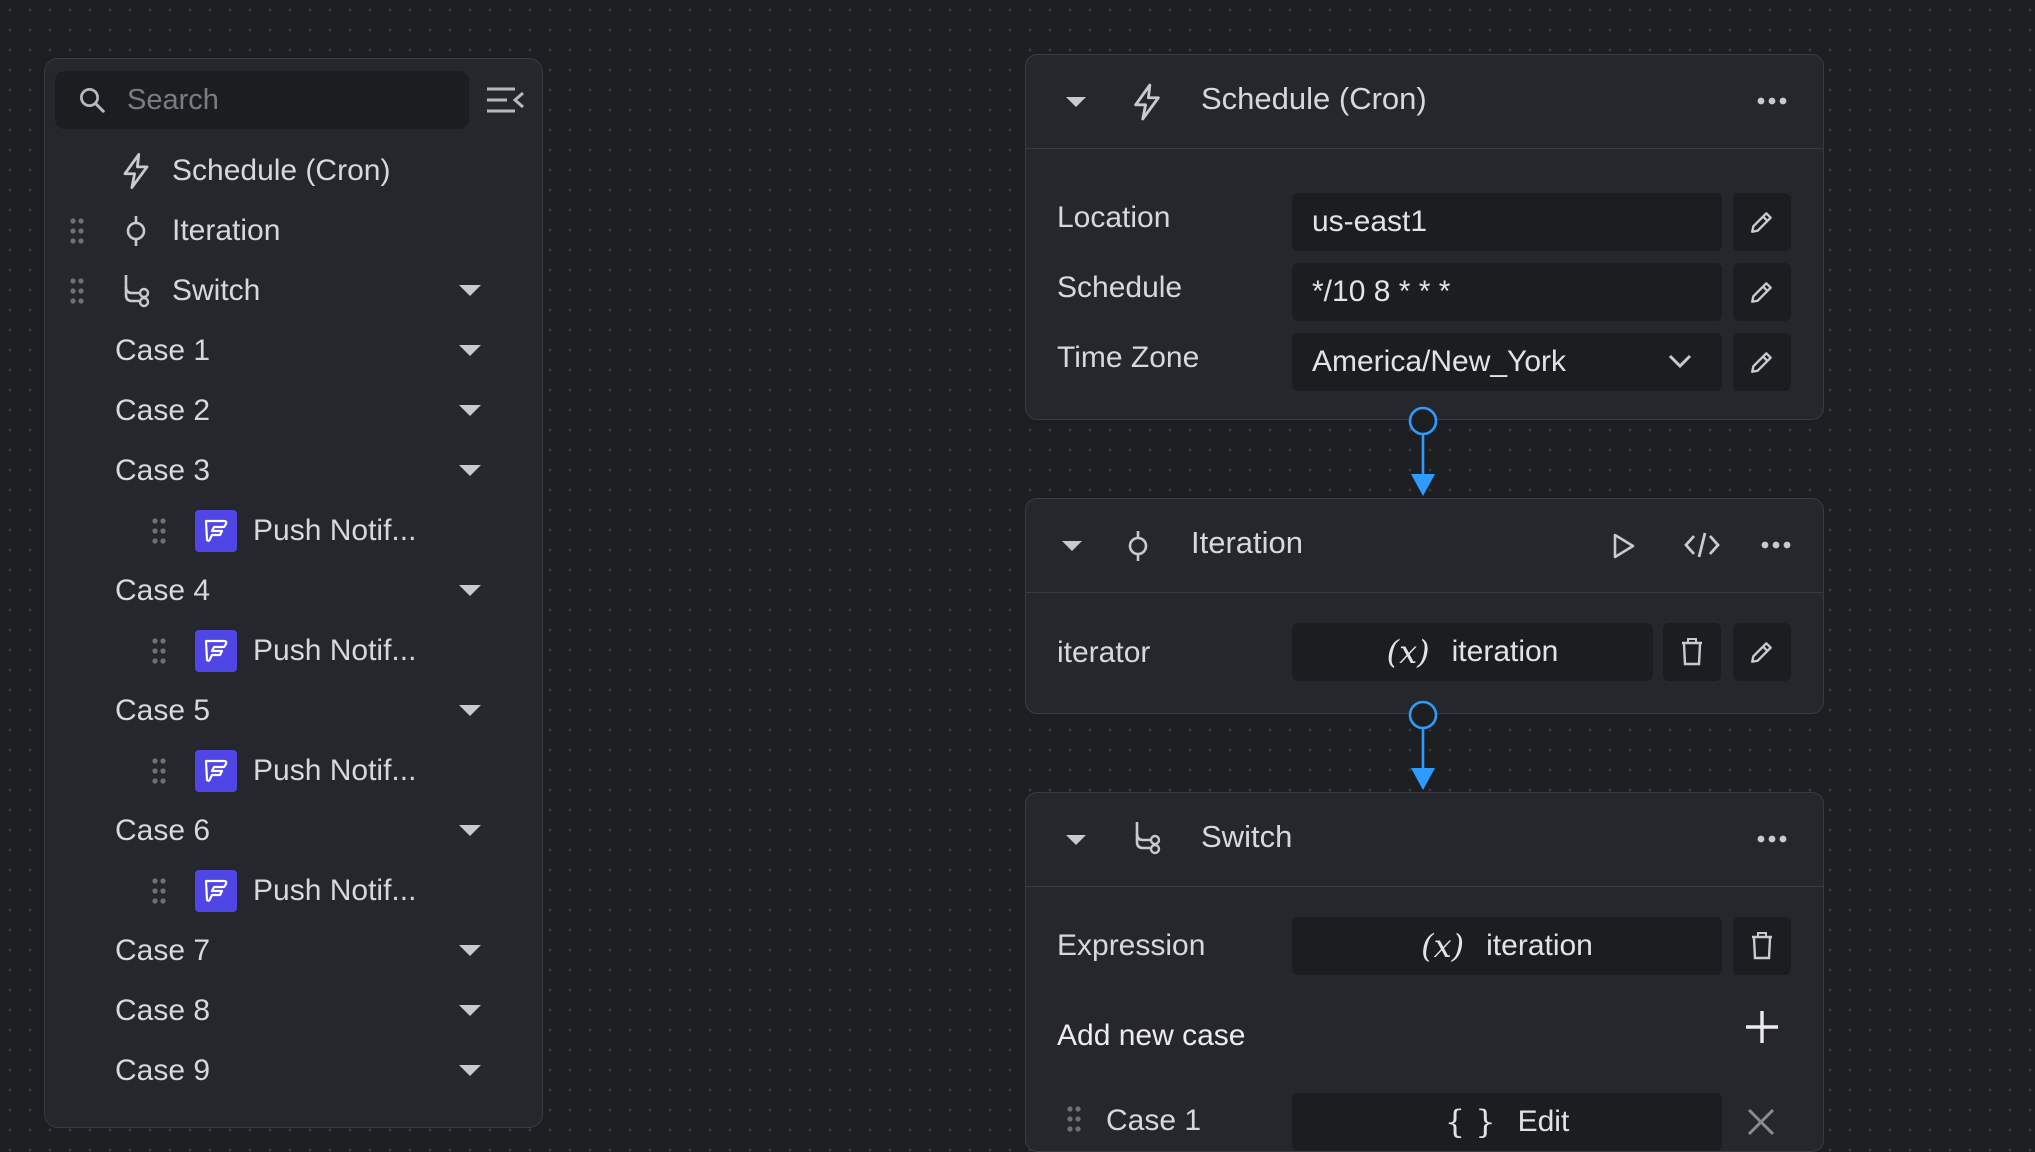 The width and height of the screenshot is (2035, 1152). I want to click on code-icon, so click(1702, 545).